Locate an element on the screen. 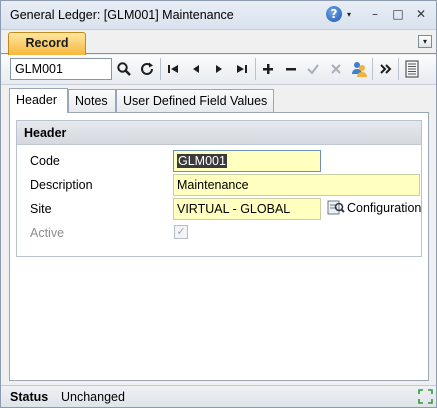 This screenshot has width=437, height=408. ribbon-collapse-icon: ▾ is located at coordinates (425, 41).